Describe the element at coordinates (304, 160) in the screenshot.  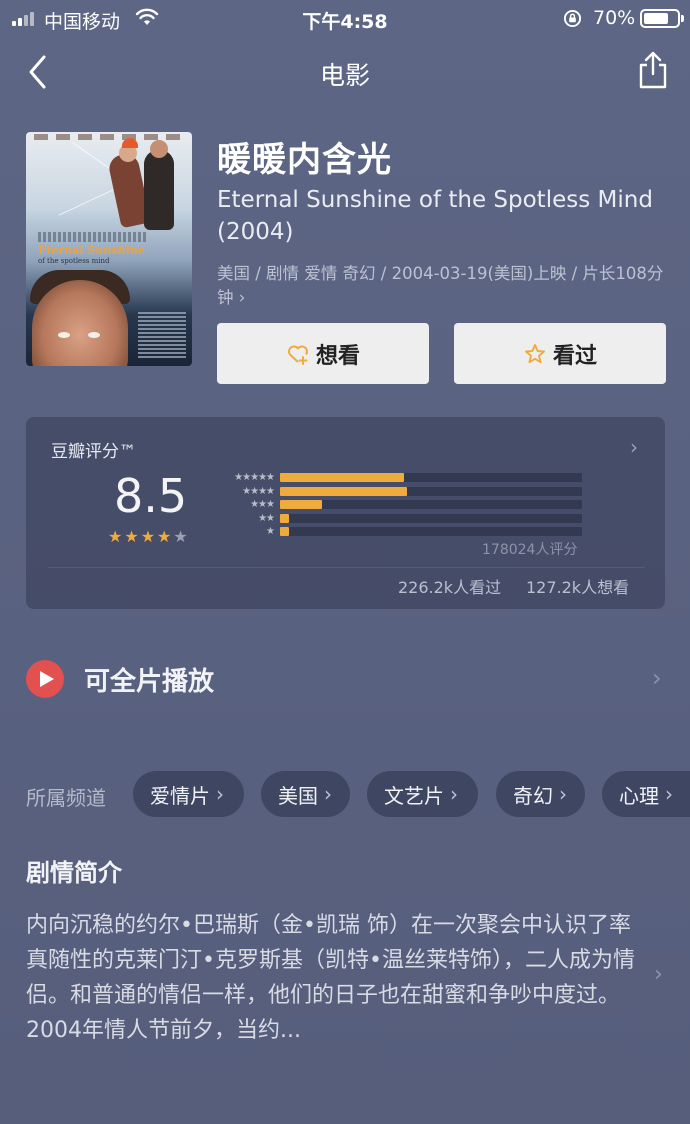
I see `movie-title-cn: 暖暖内含光` at that location.